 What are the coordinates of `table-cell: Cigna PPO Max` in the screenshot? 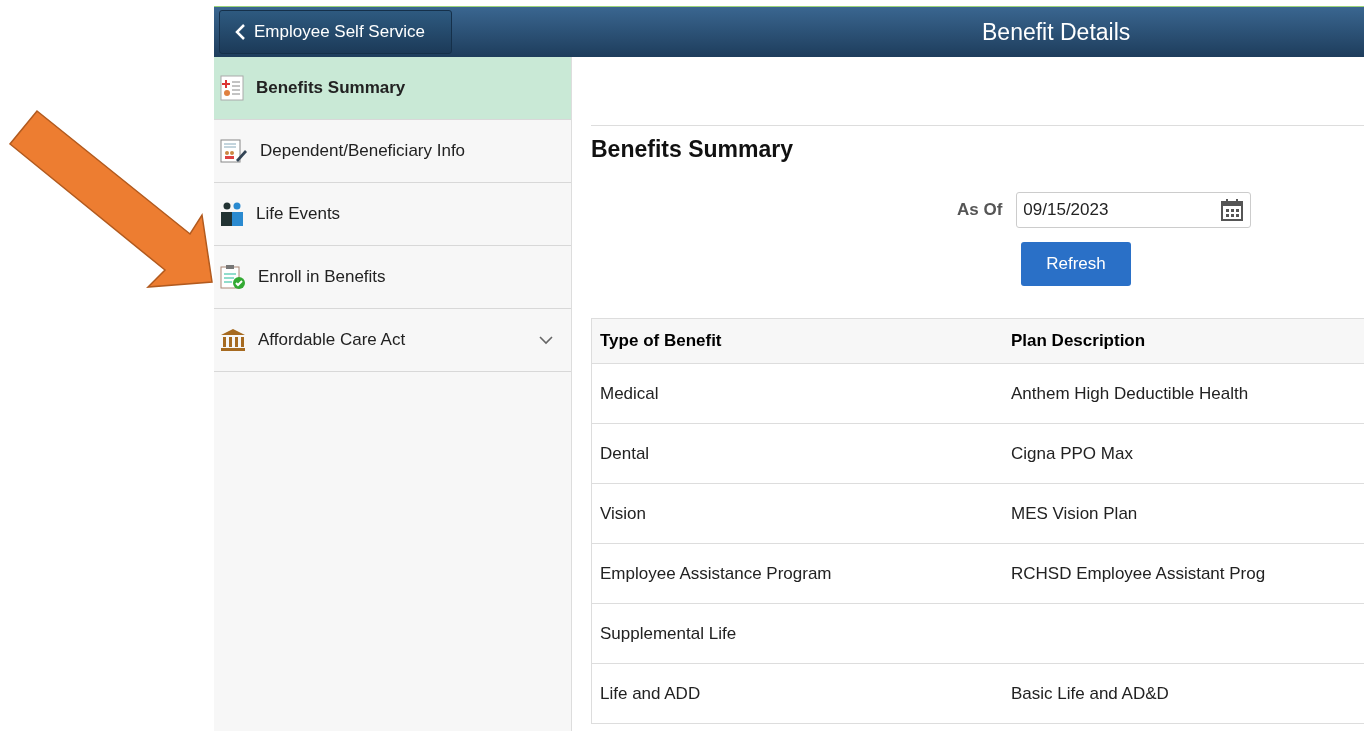 It's located at (1183, 453).